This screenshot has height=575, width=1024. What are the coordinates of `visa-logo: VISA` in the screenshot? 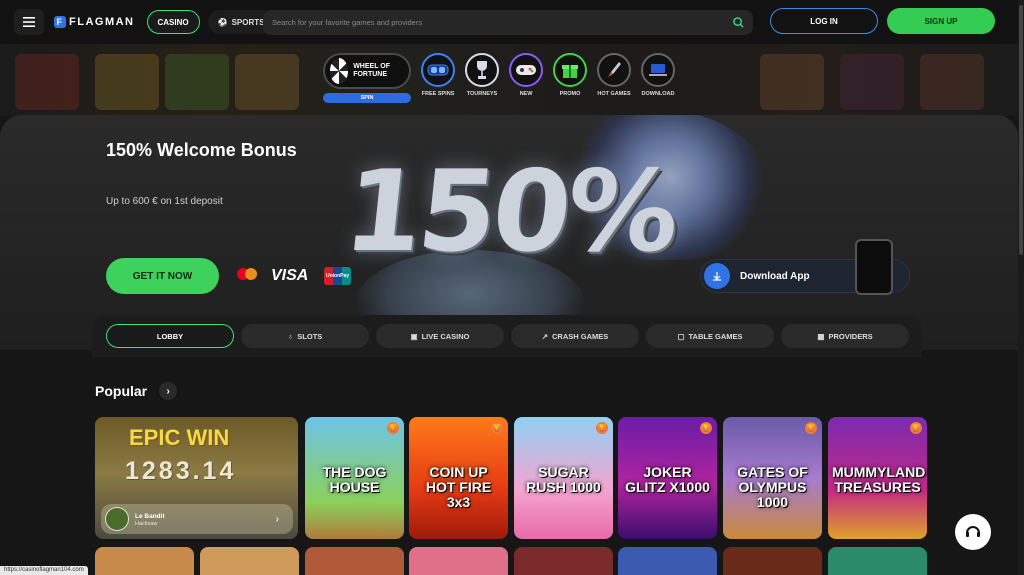 It's located at (290, 275).